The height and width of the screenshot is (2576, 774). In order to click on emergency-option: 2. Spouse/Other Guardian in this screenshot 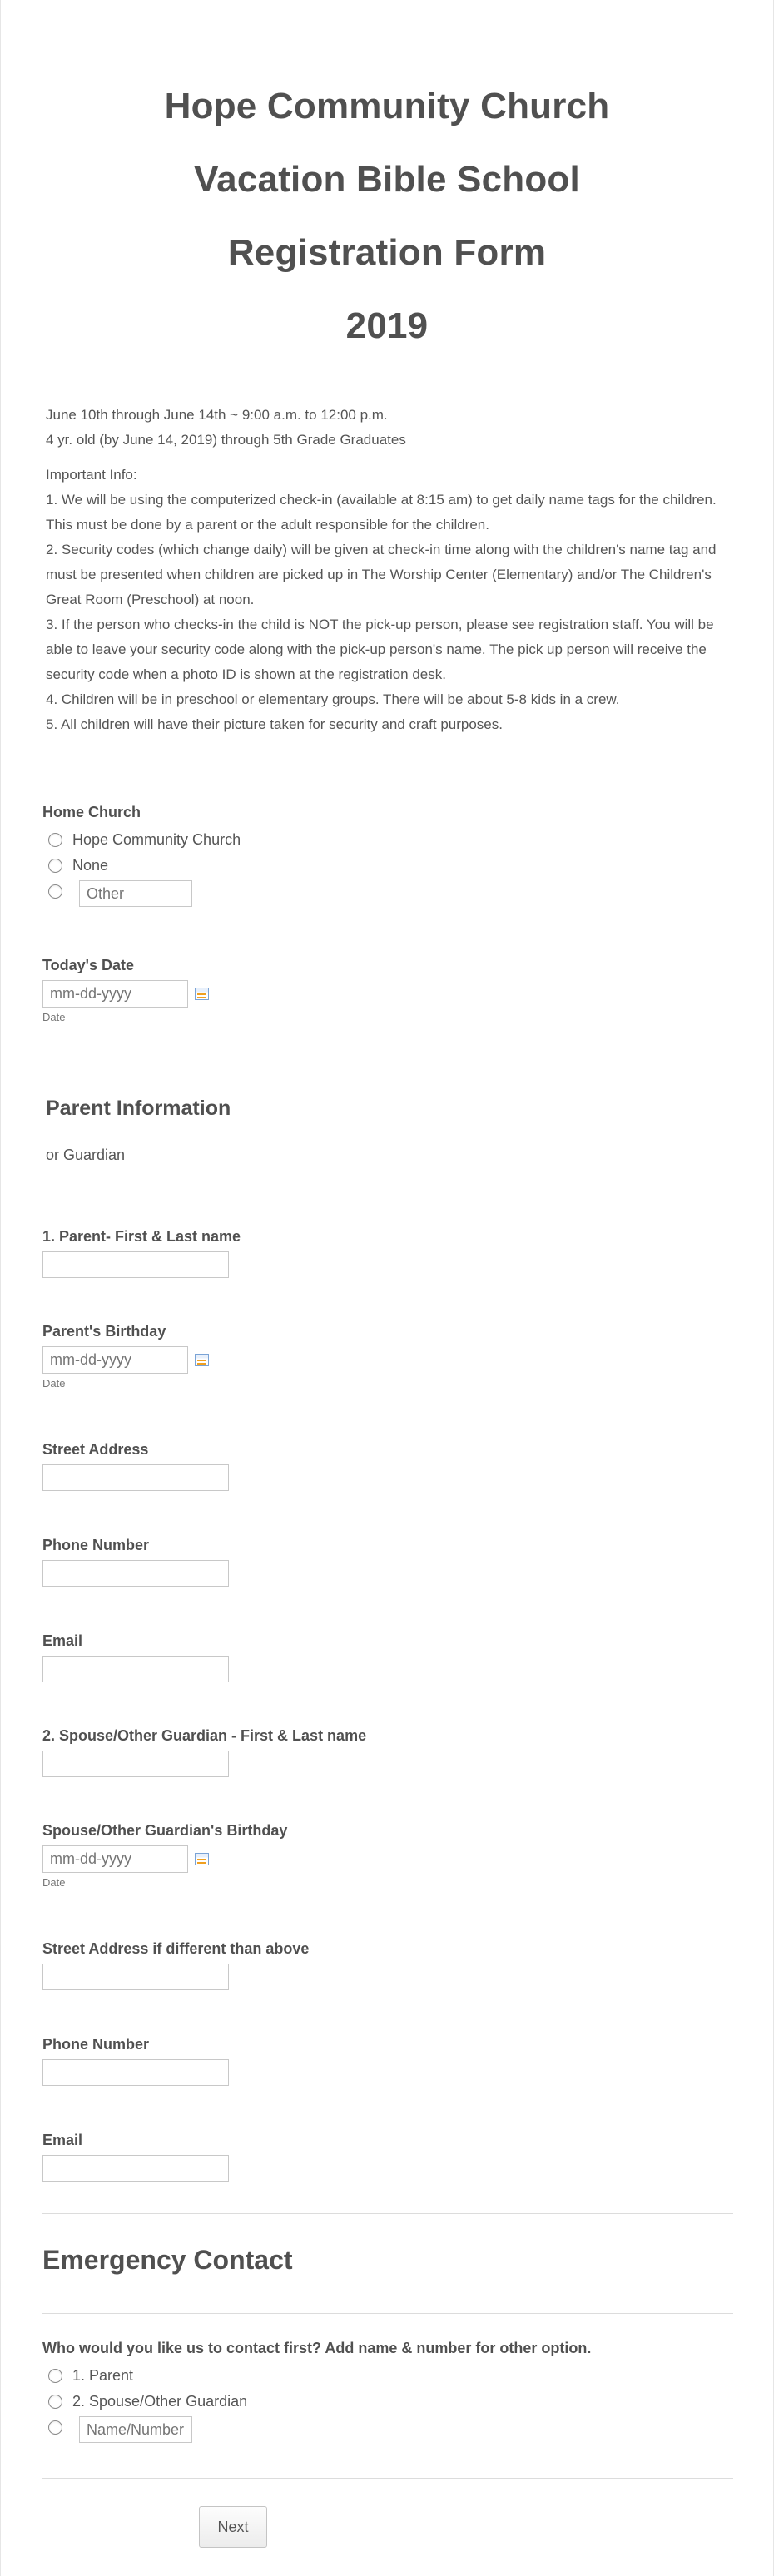, I will do `click(387, 2402)`.